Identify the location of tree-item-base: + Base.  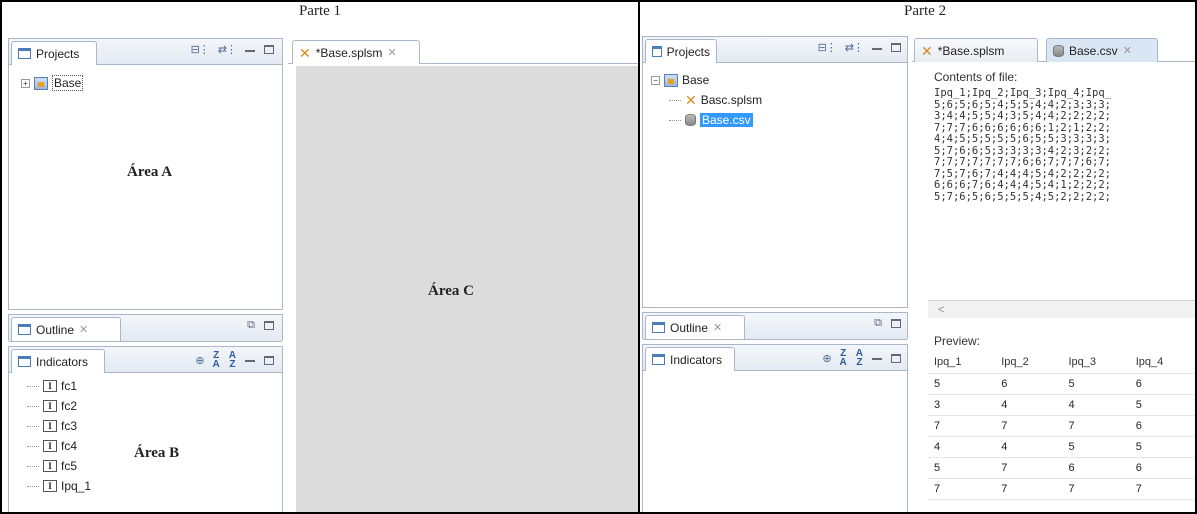
(52, 83).